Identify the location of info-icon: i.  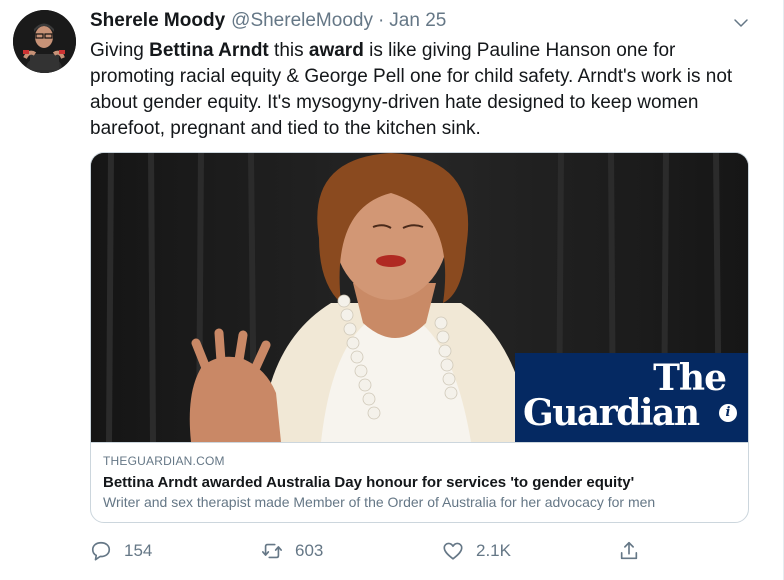
(728, 413).